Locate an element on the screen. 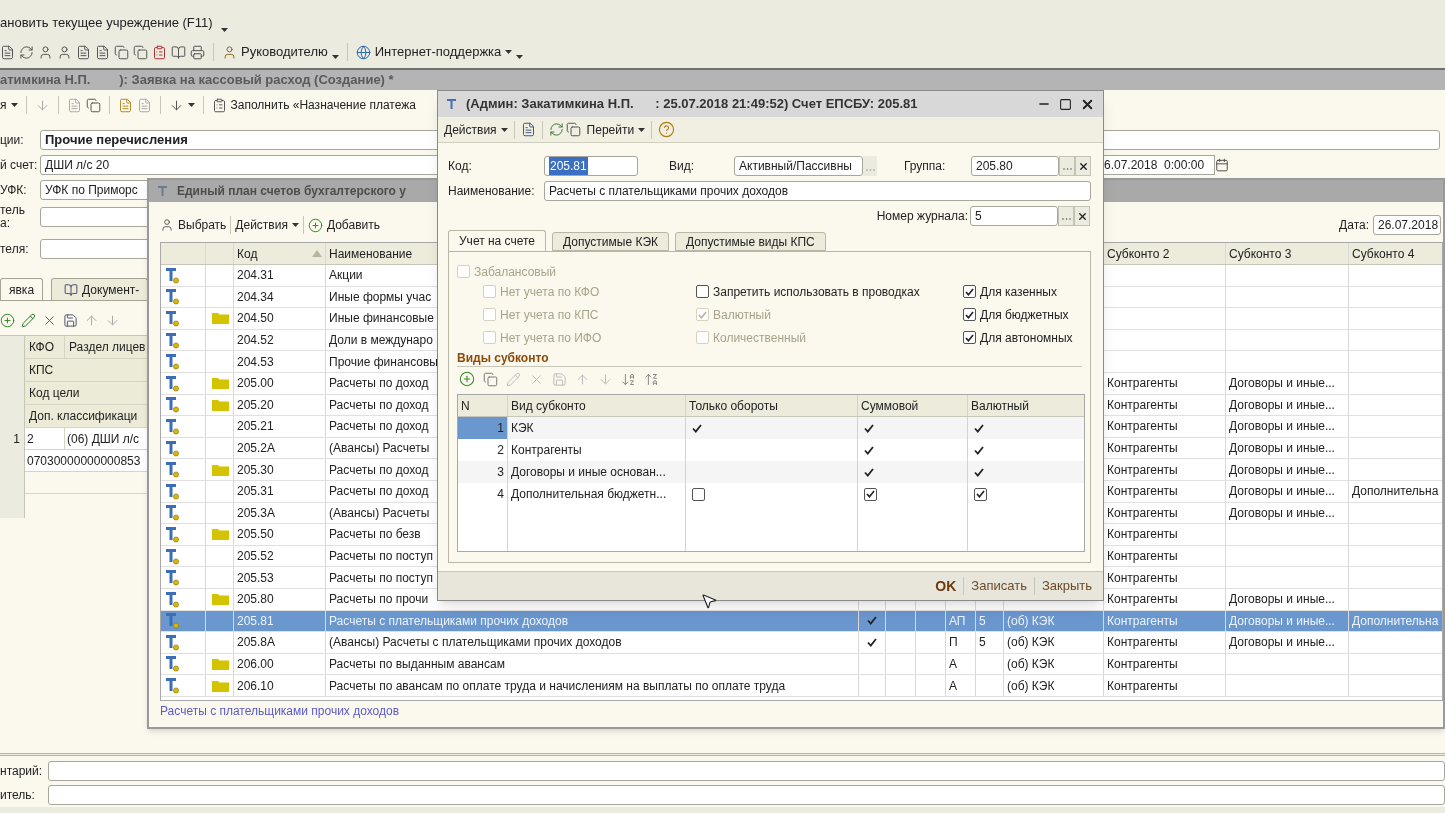  table-cell: АП is located at coordinates (961, 621).